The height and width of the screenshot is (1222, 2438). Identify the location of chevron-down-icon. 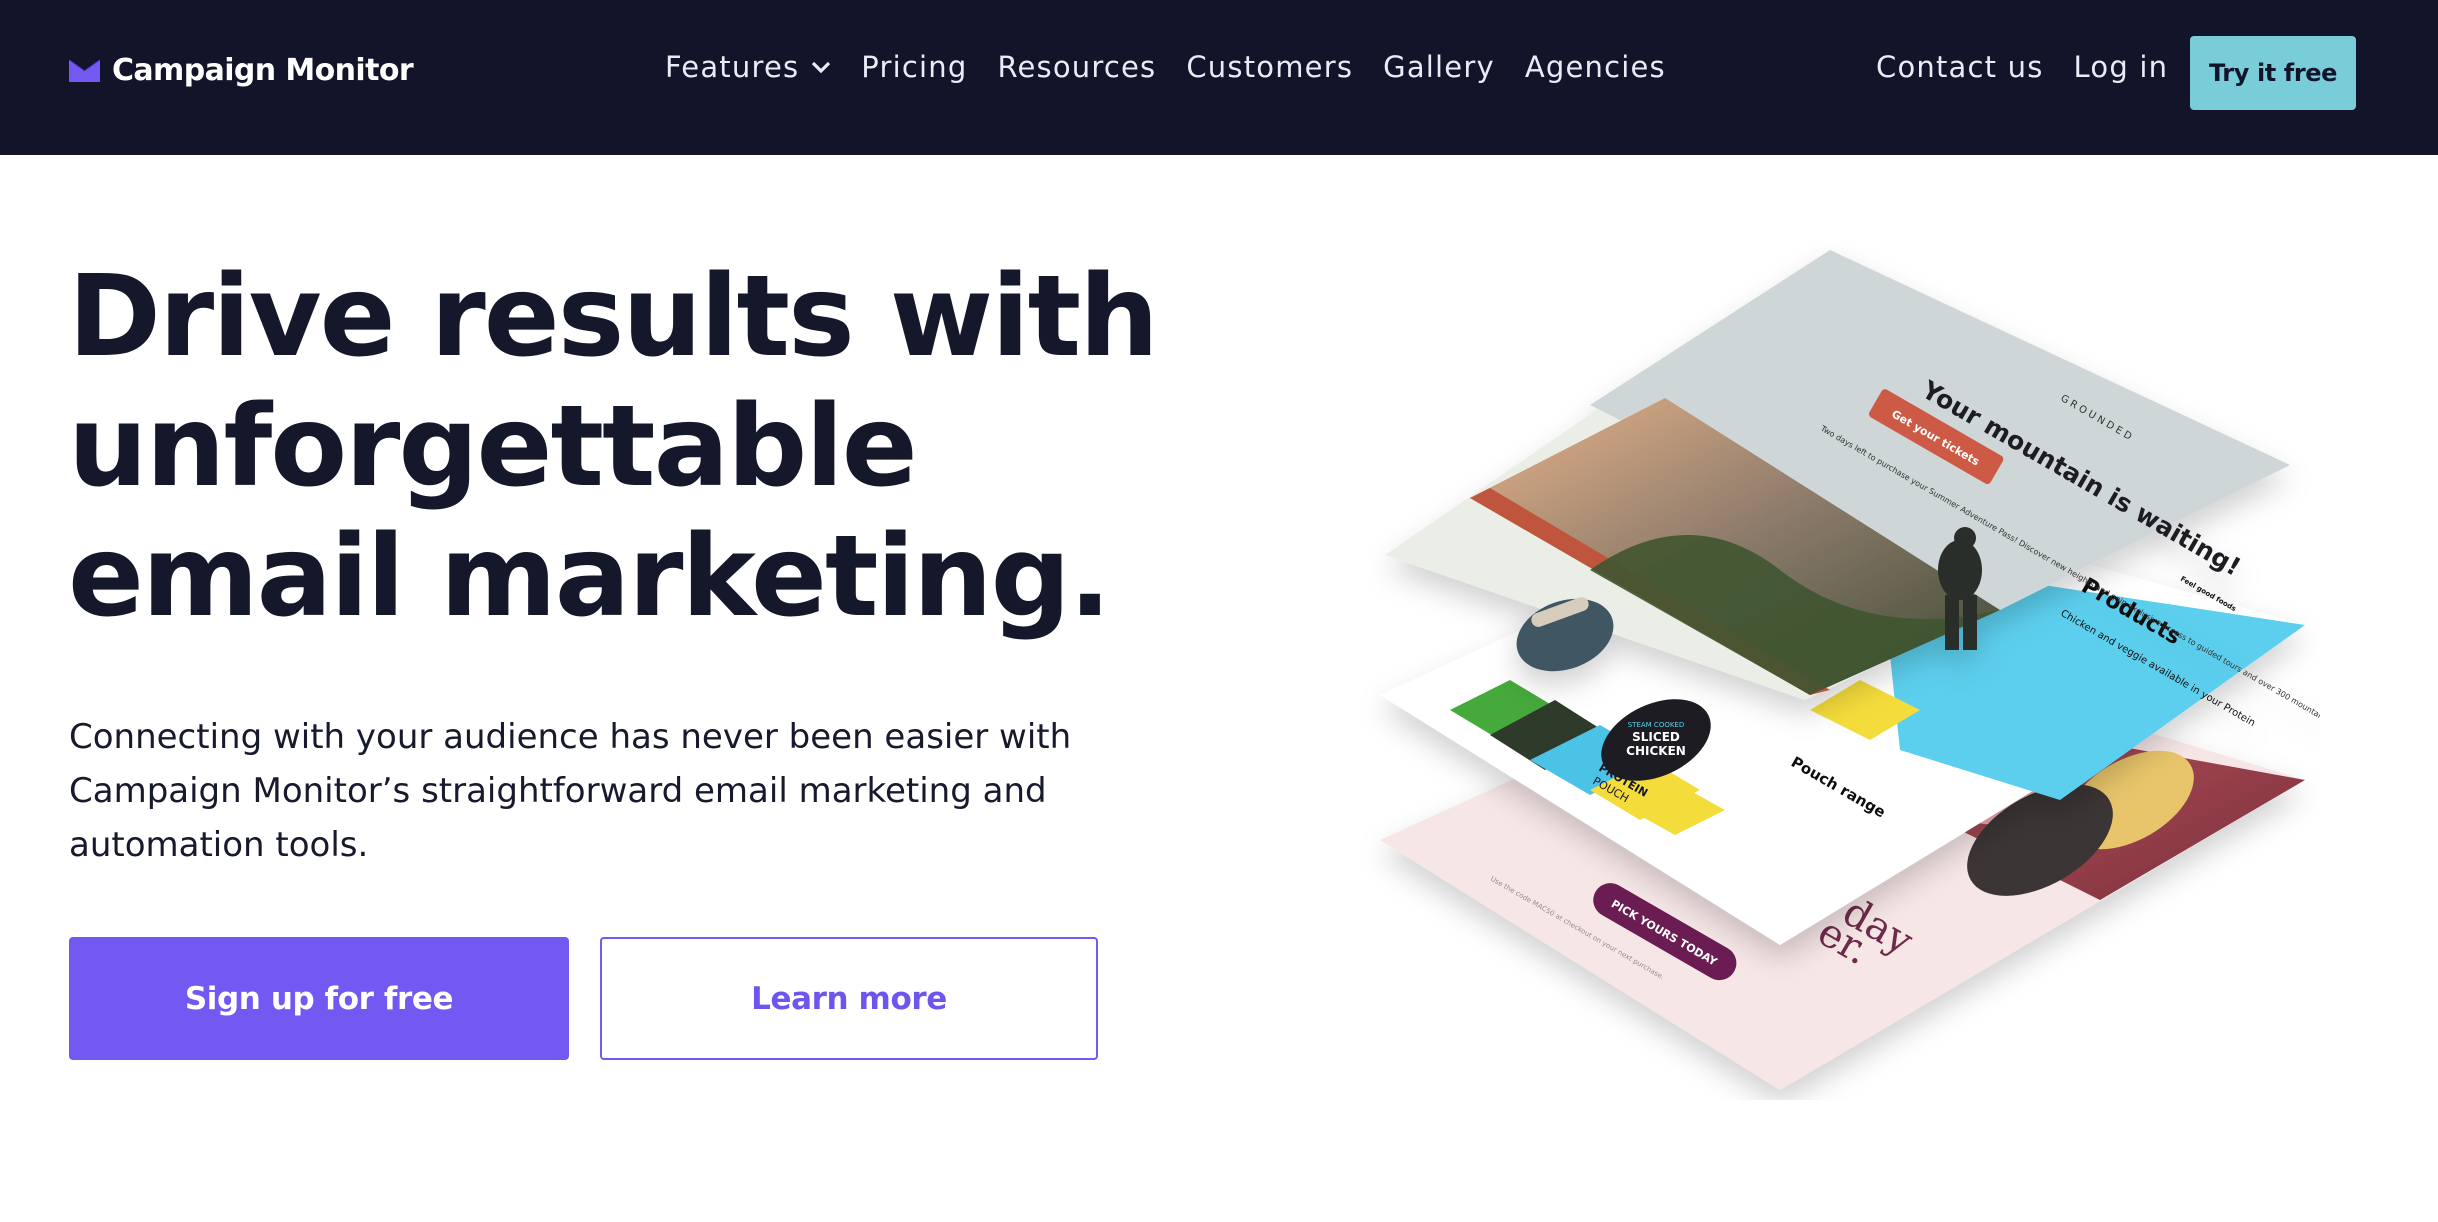
(821, 67).